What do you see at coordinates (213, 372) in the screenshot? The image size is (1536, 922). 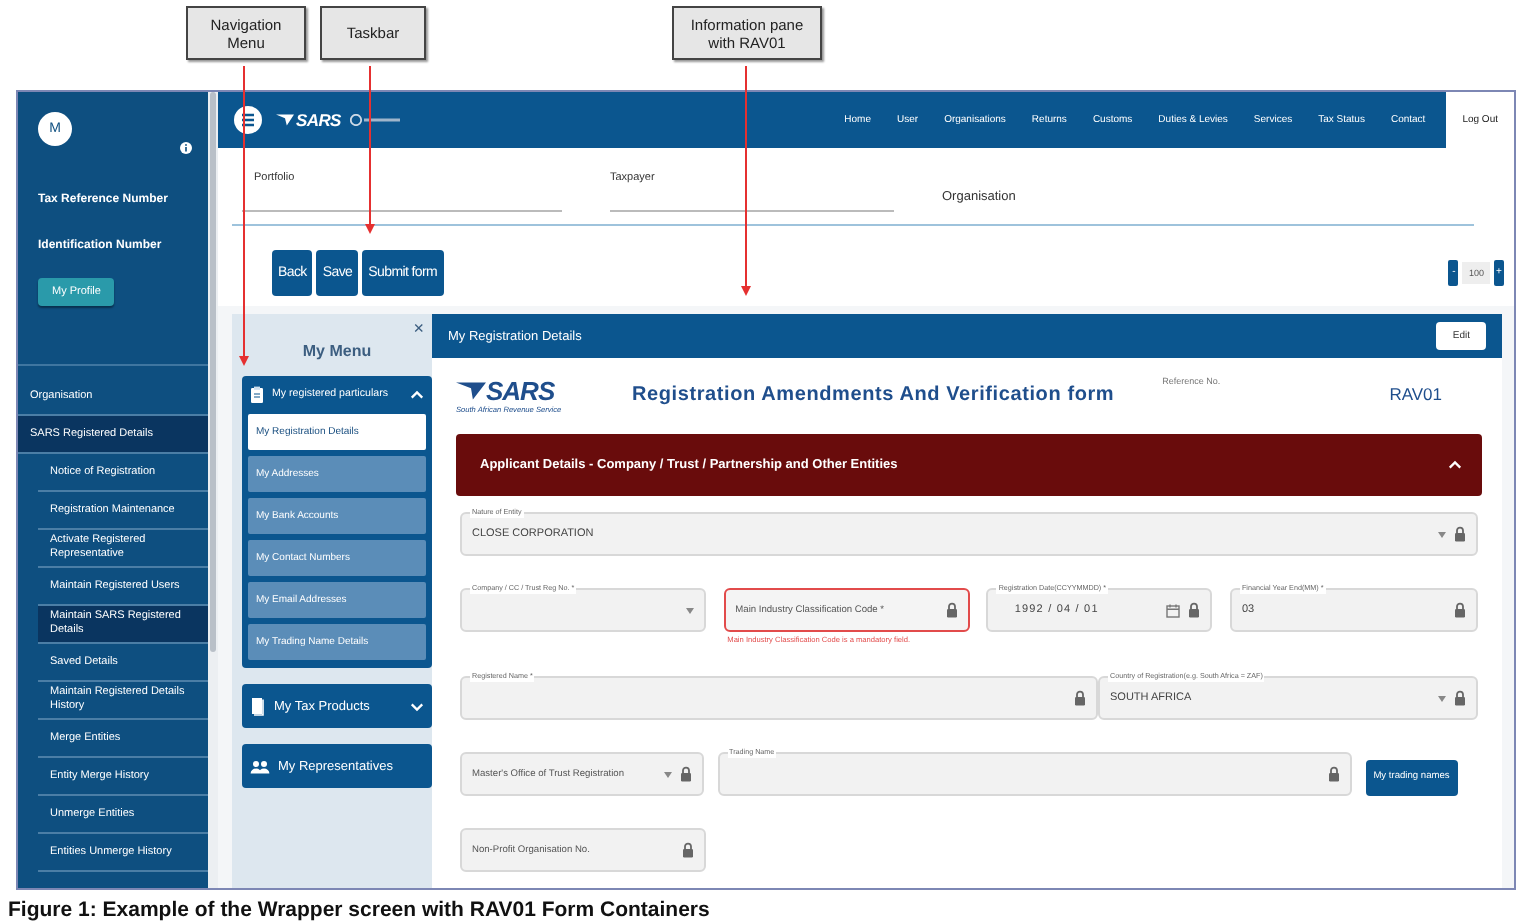 I see `scrollbar-thumb` at bounding box center [213, 372].